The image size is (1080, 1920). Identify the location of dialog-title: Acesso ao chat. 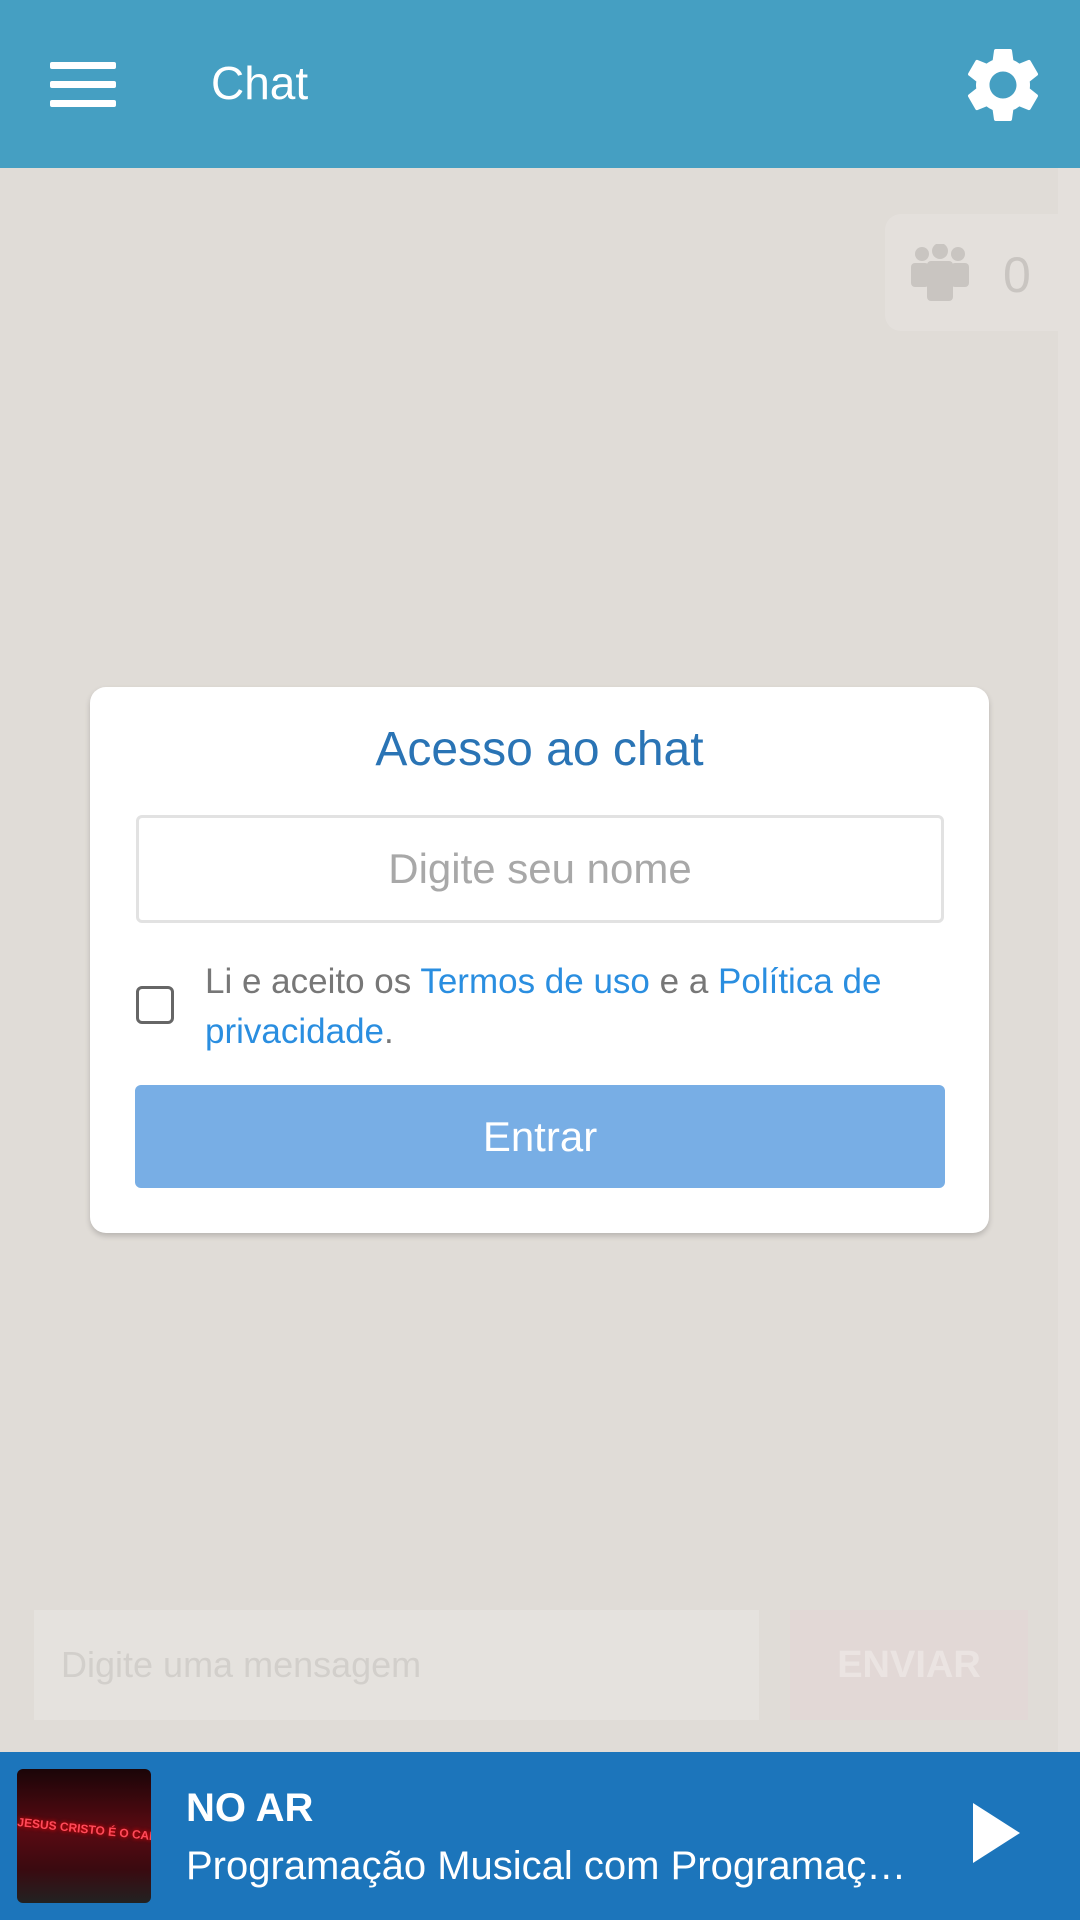
(539, 749).